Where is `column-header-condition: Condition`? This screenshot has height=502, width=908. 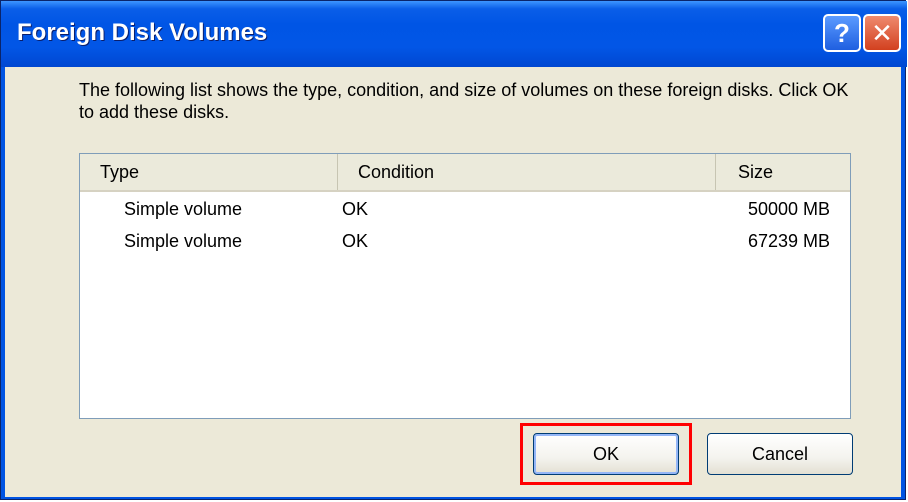 column-header-condition: Condition is located at coordinates (527, 172).